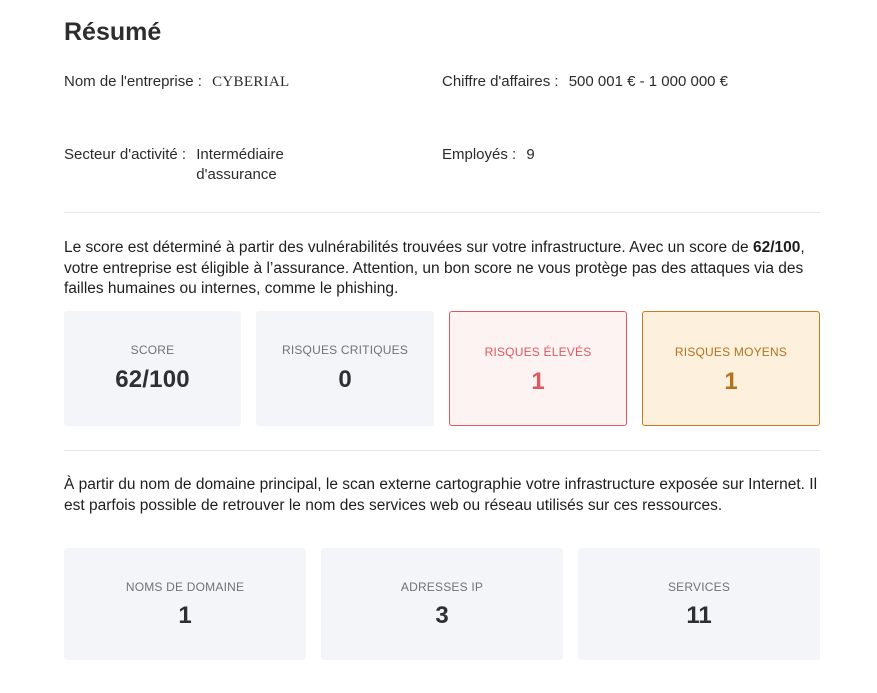 This screenshot has height=693, width=877. I want to click on page-title: Résumé, so click(113, 32).